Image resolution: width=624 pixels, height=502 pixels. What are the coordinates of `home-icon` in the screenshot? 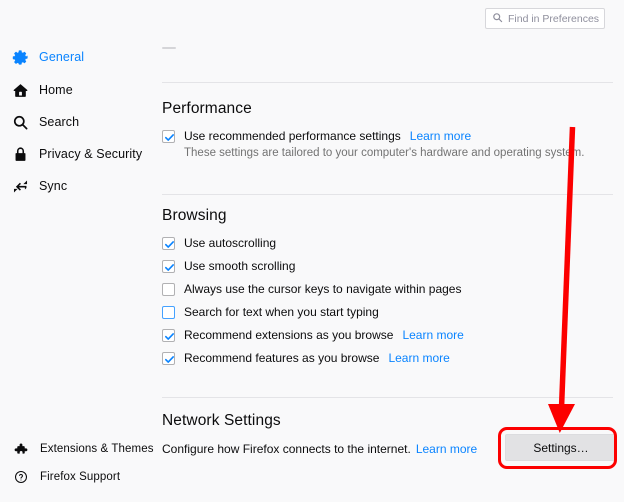 It's located at (20, 90).